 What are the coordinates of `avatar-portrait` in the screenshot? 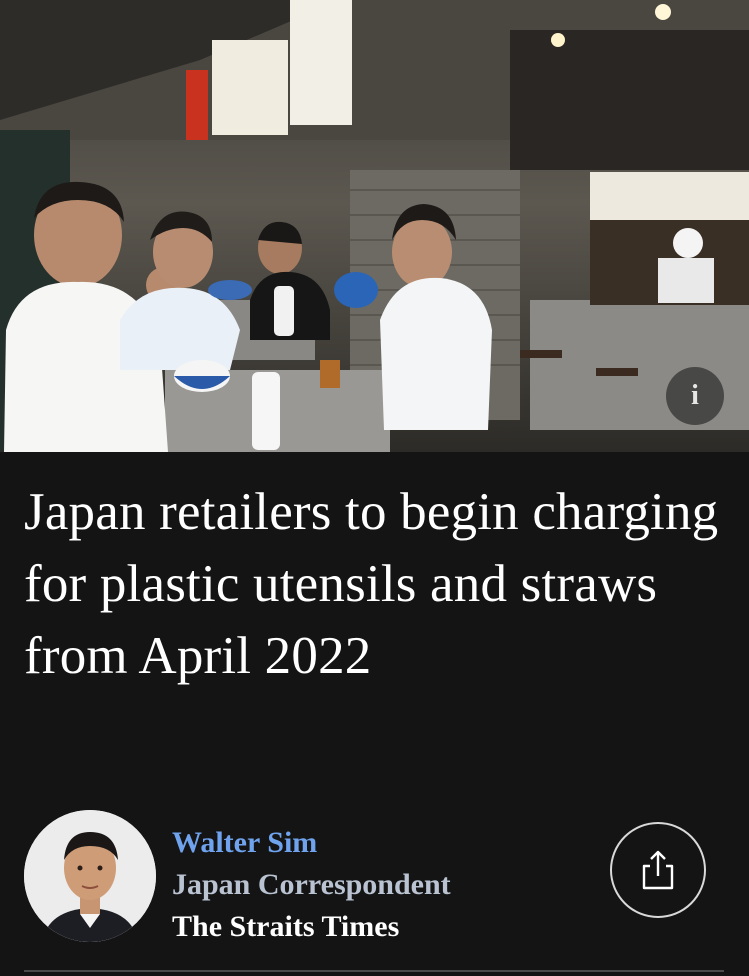 It's located at (90, 876).